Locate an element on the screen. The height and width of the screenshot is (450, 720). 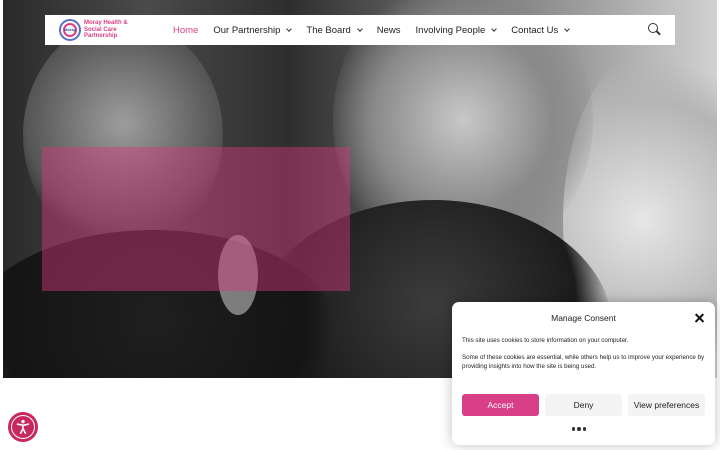
nav-item-the-board: The Board is located at coordinates (334, 30).